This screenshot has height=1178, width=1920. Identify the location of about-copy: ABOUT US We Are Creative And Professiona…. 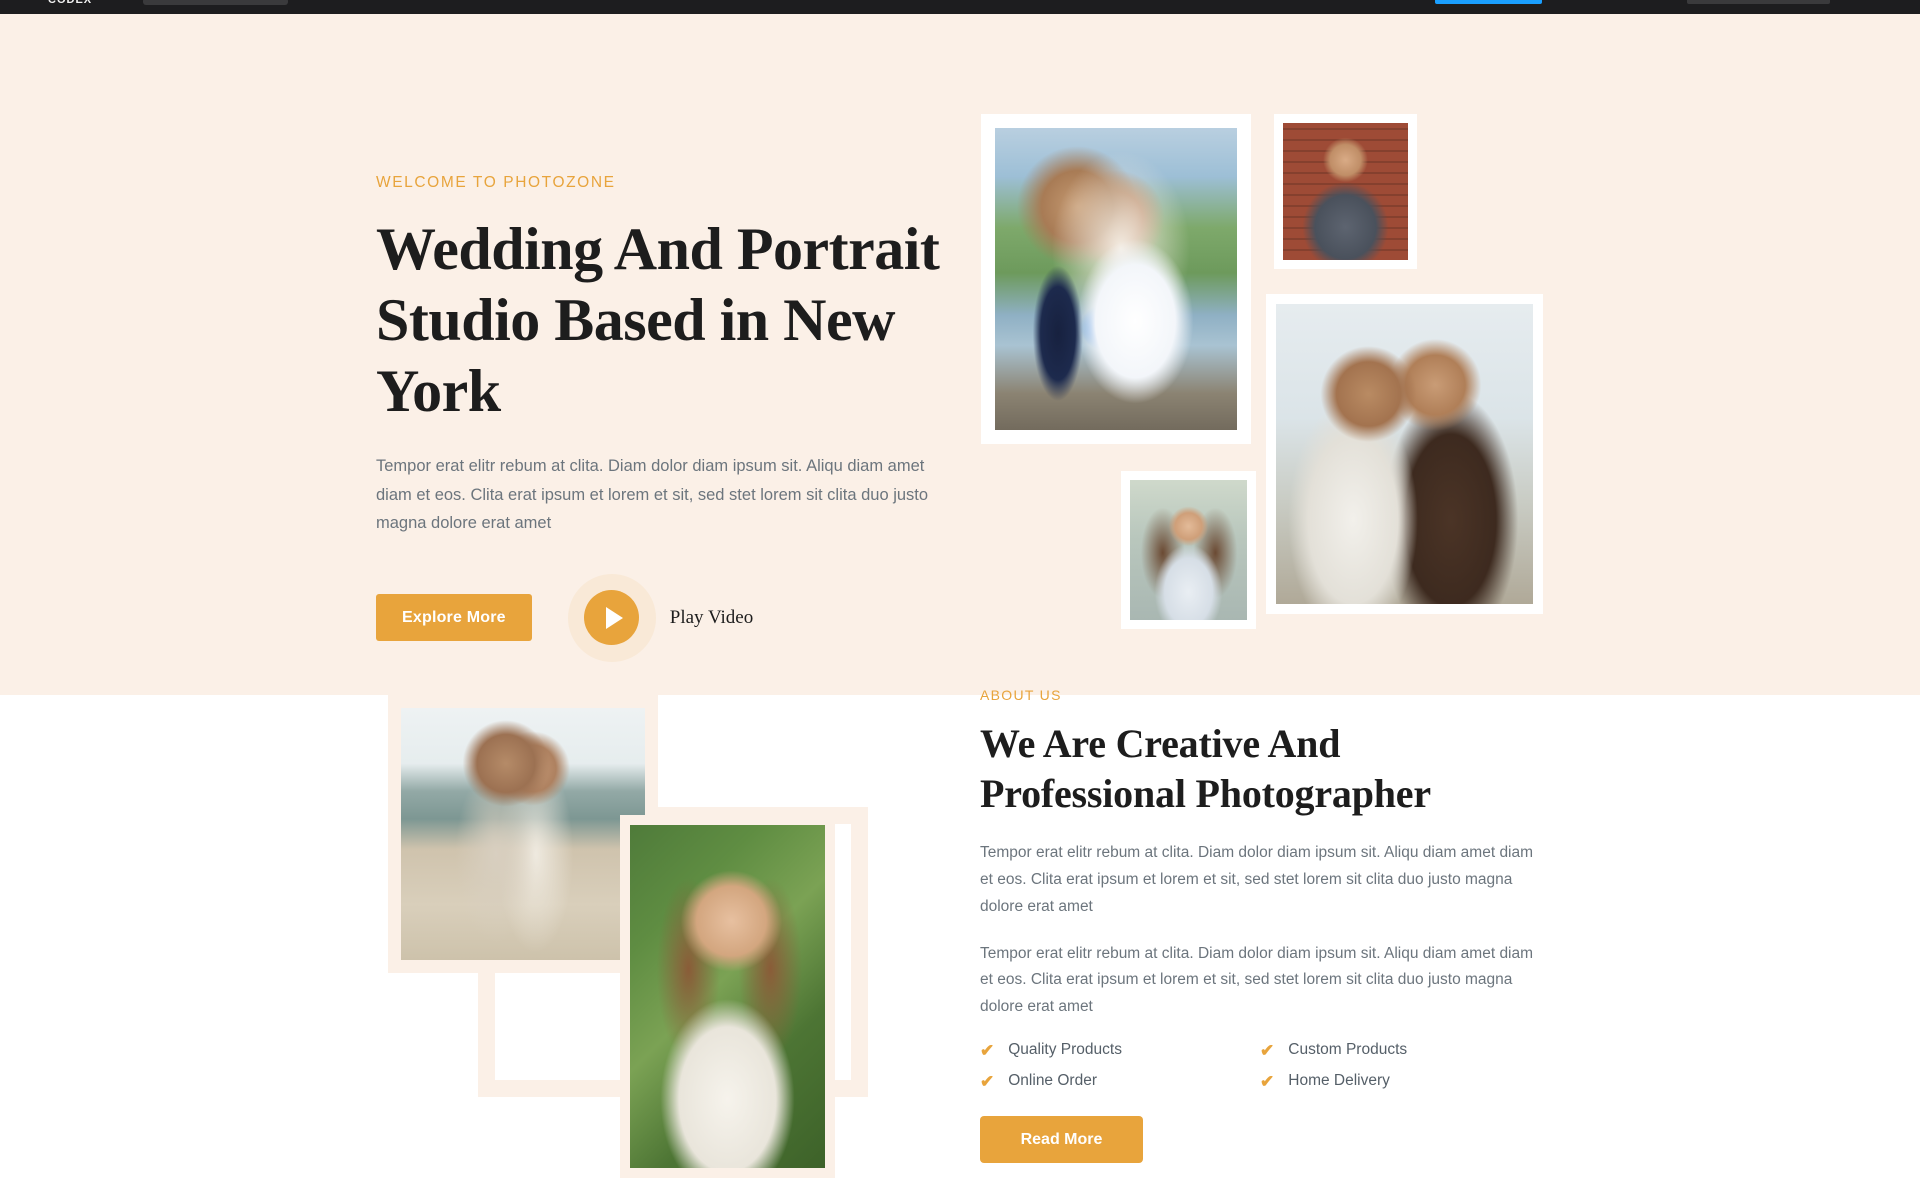
(1267, 925).